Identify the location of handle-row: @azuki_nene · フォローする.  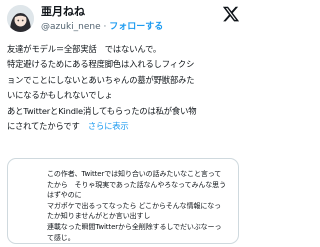
(102, 27).